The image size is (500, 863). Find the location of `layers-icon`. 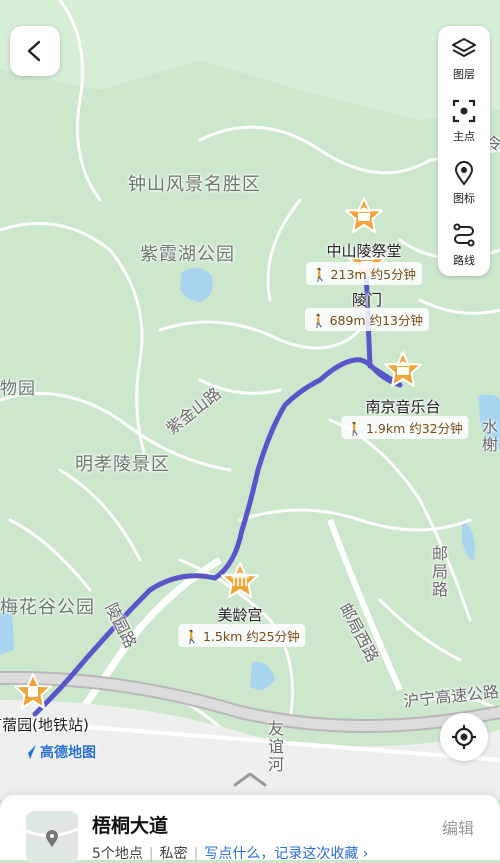

layers-icon is located at coordinates (464, 47).